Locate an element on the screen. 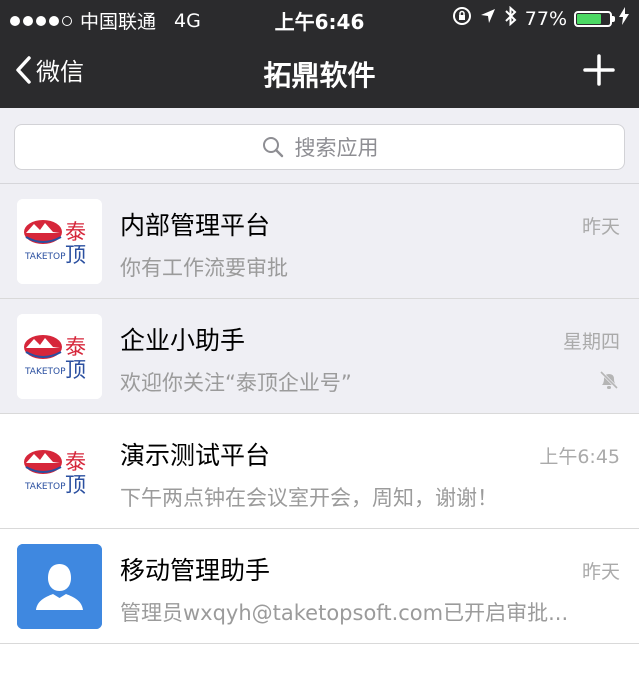 The width and height of the screenshot is (639, 693). battery-icon is located at coordinates (594, 18).